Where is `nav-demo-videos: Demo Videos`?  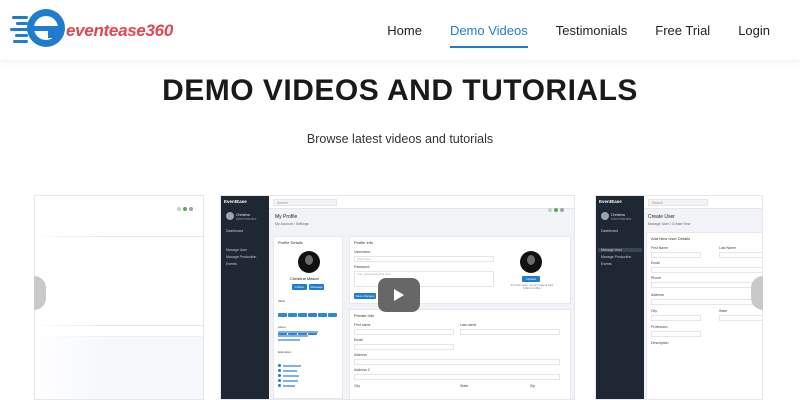
nav-demo-videos: Demo Videos is located at coordinates (488, 32).